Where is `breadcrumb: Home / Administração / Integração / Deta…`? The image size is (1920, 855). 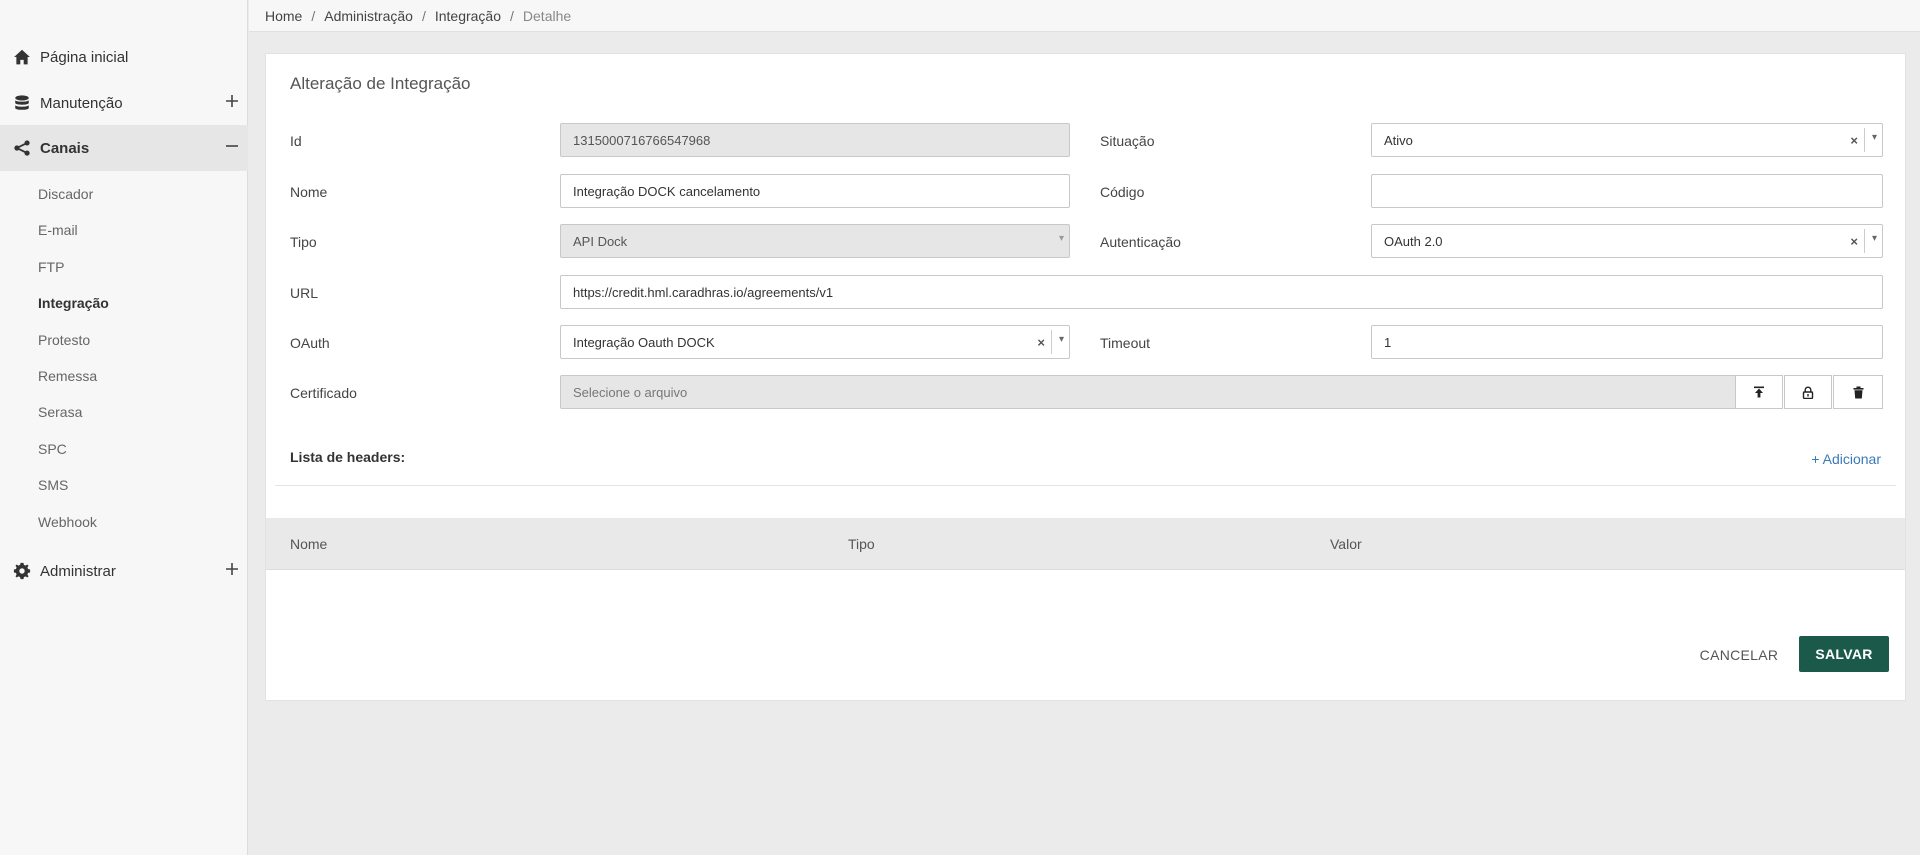 breadcrumb: Home / Administração / Integração / Deta… is located at coordinates (1084, 16).